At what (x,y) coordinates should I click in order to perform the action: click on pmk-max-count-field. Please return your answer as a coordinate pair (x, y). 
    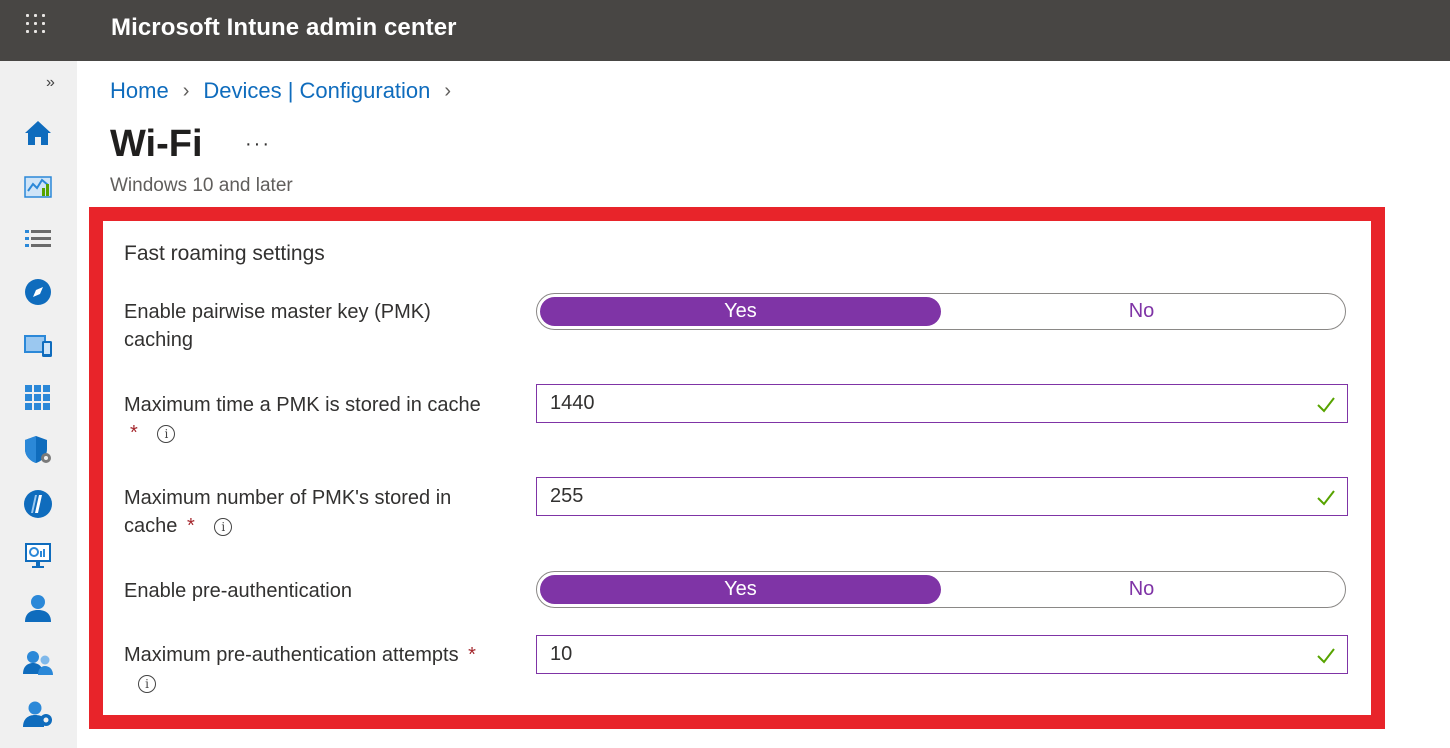
    Looking at the image, I should click on (942, 496).